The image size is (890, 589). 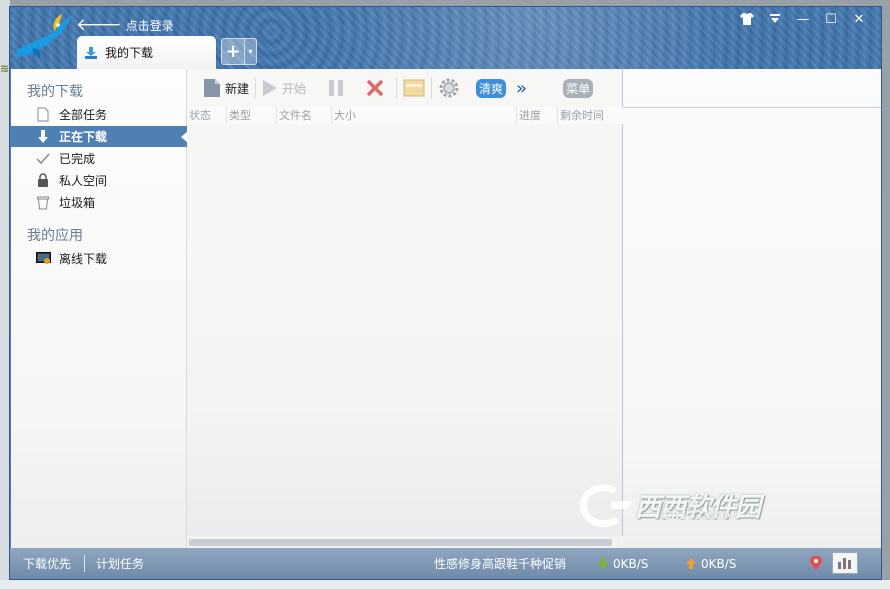 What do you see at coordinates (83, 115) in the screenshot?
I see `sidebar-item-label: 全部任务` at bounding box center [83, 115].